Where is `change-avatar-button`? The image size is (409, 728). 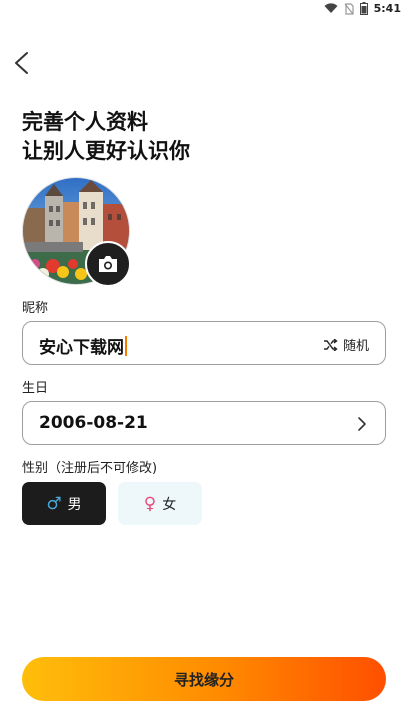
change-avatar-button is located at coordinates (108, 264).